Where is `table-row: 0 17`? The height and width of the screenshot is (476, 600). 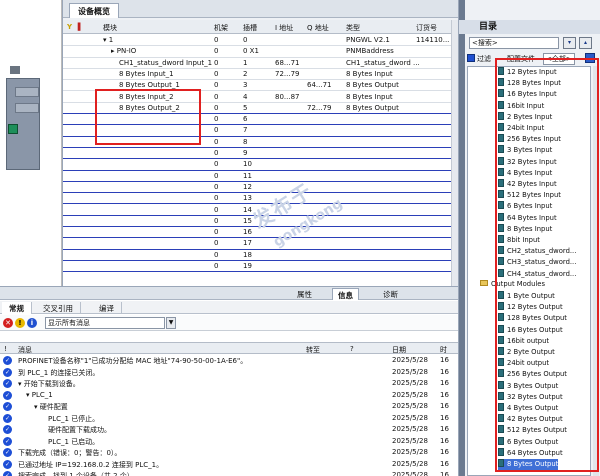
table-row: 0 17 is located at coordinates (261, 244).